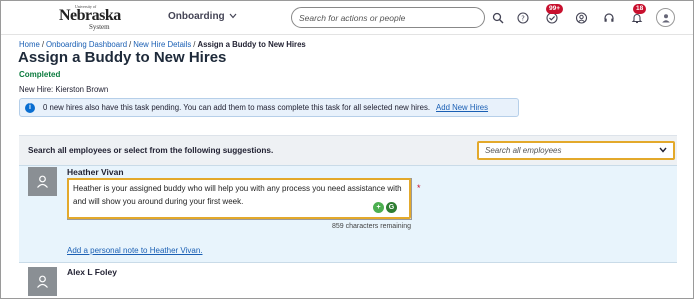 The height and width of the screenshot is (299, 694). Describe the element at coordinates (640, 9) in the screenshot. I see `notifications-badge: 18` at that location.